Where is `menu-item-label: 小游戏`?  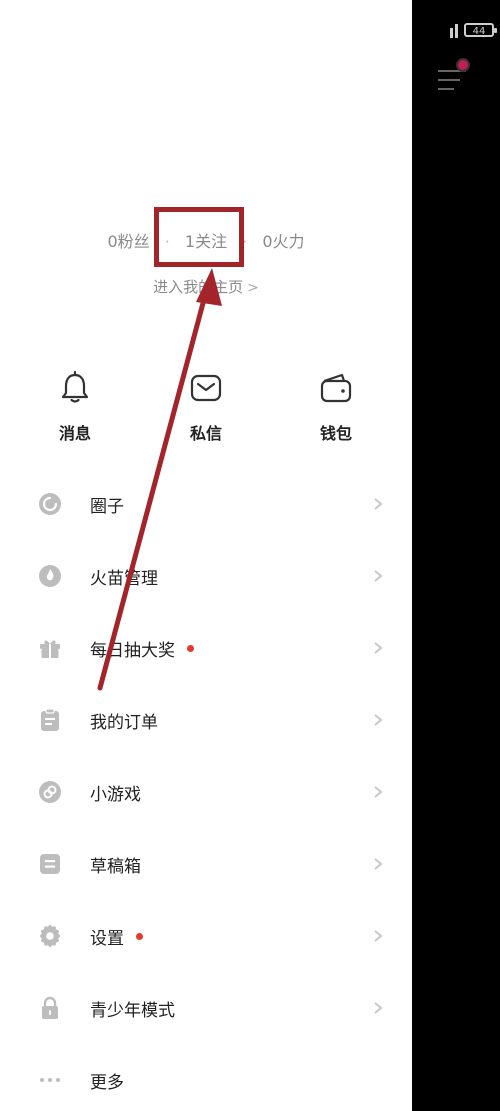 menu-item-label: 小游戏 is located at coordinates (115, 794).